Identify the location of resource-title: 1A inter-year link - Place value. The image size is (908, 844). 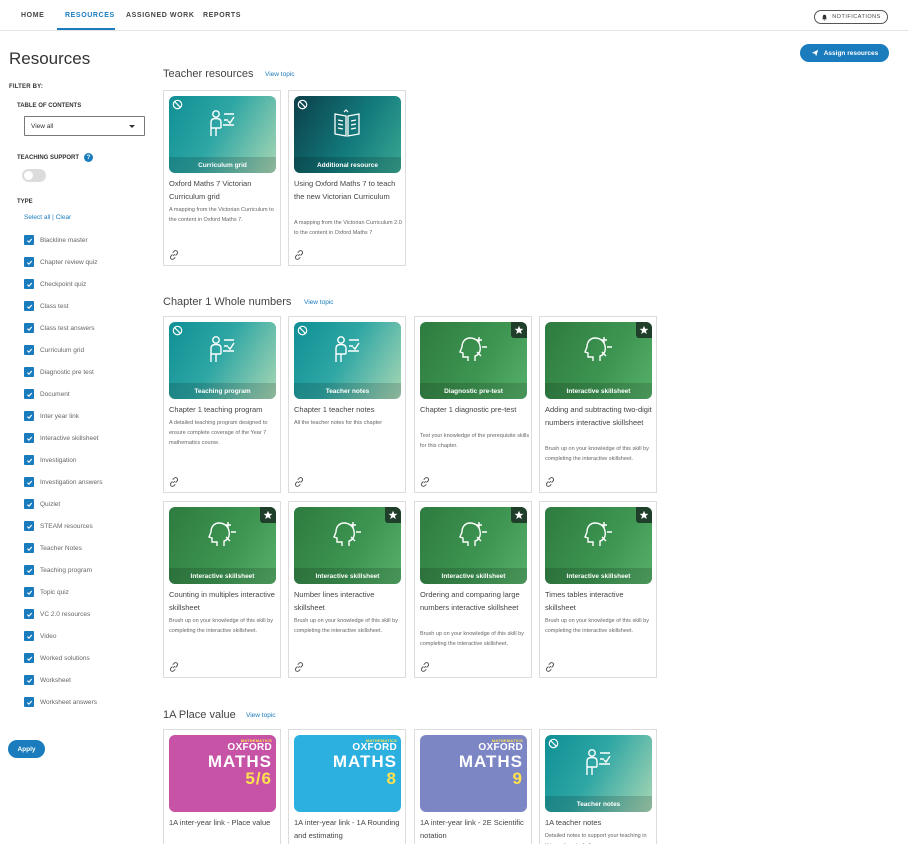
(224, 822).